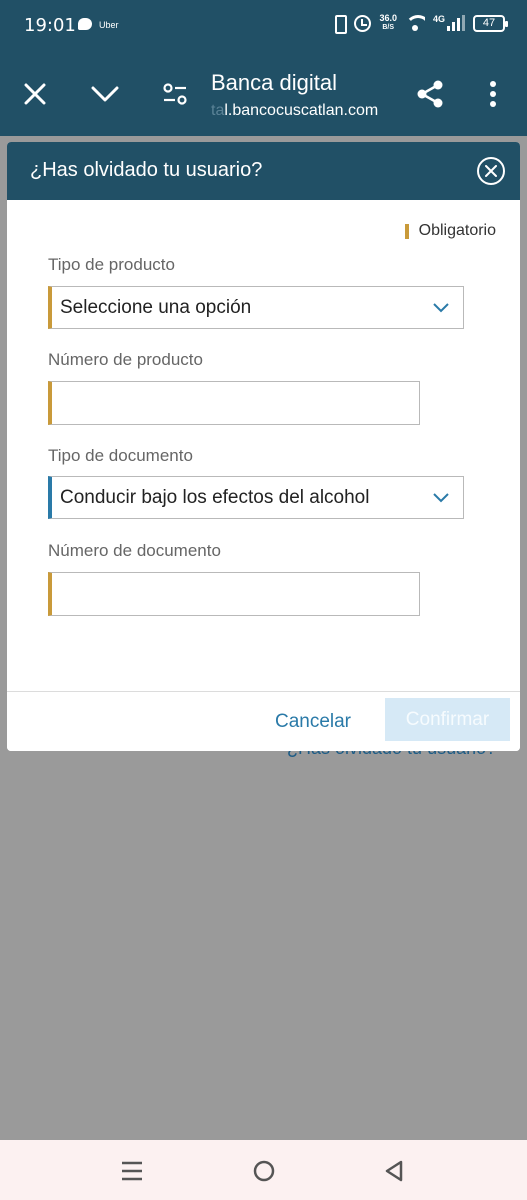 This screenshot has width=527, height=1200. I want to click on system-nav-bar, so click(263, 1170).